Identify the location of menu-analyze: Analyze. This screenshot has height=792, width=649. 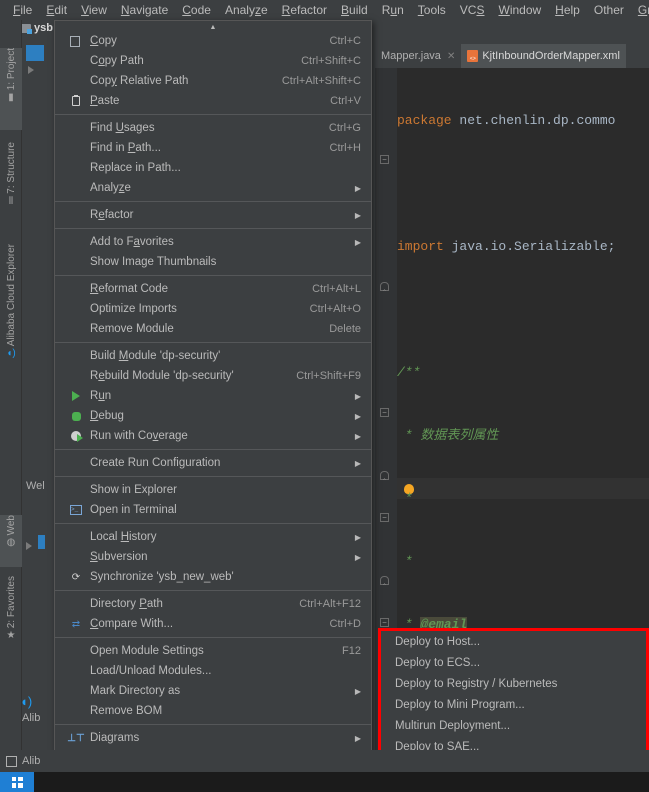
(246, 10).